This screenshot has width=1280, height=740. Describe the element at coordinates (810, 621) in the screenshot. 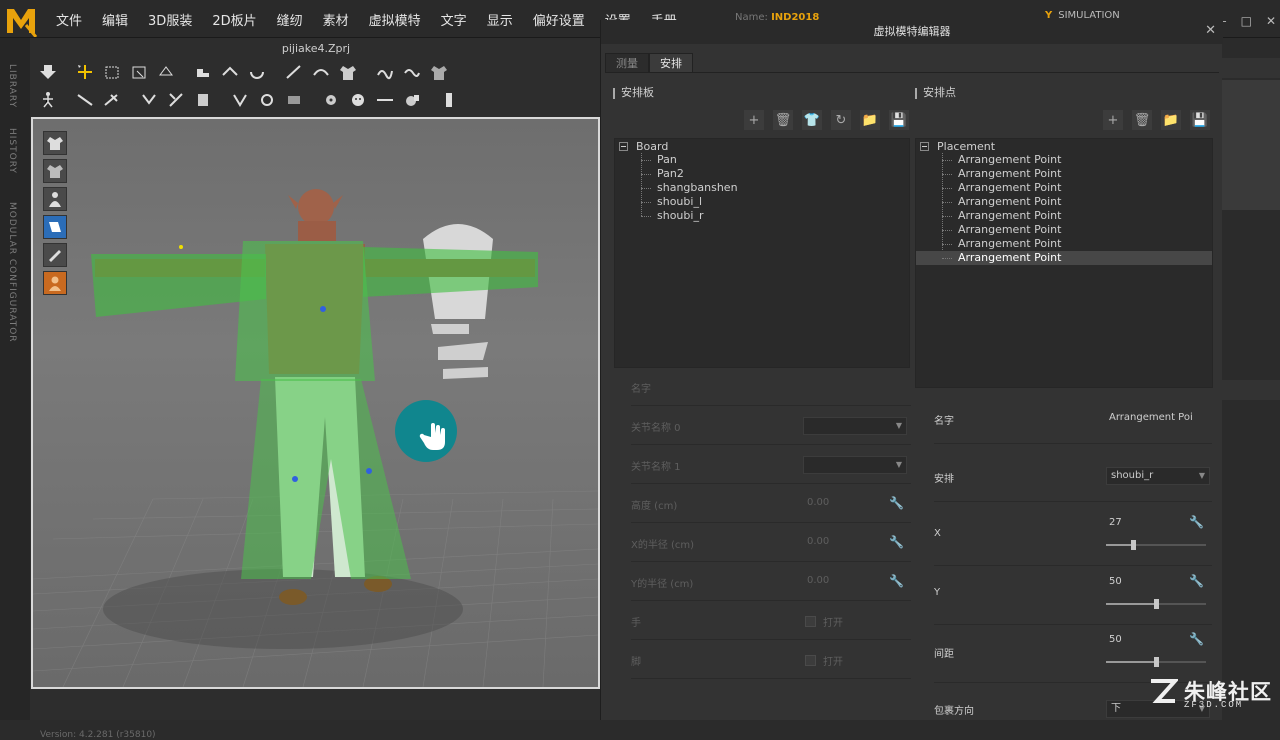

I see `hand-checkbox` at that location.